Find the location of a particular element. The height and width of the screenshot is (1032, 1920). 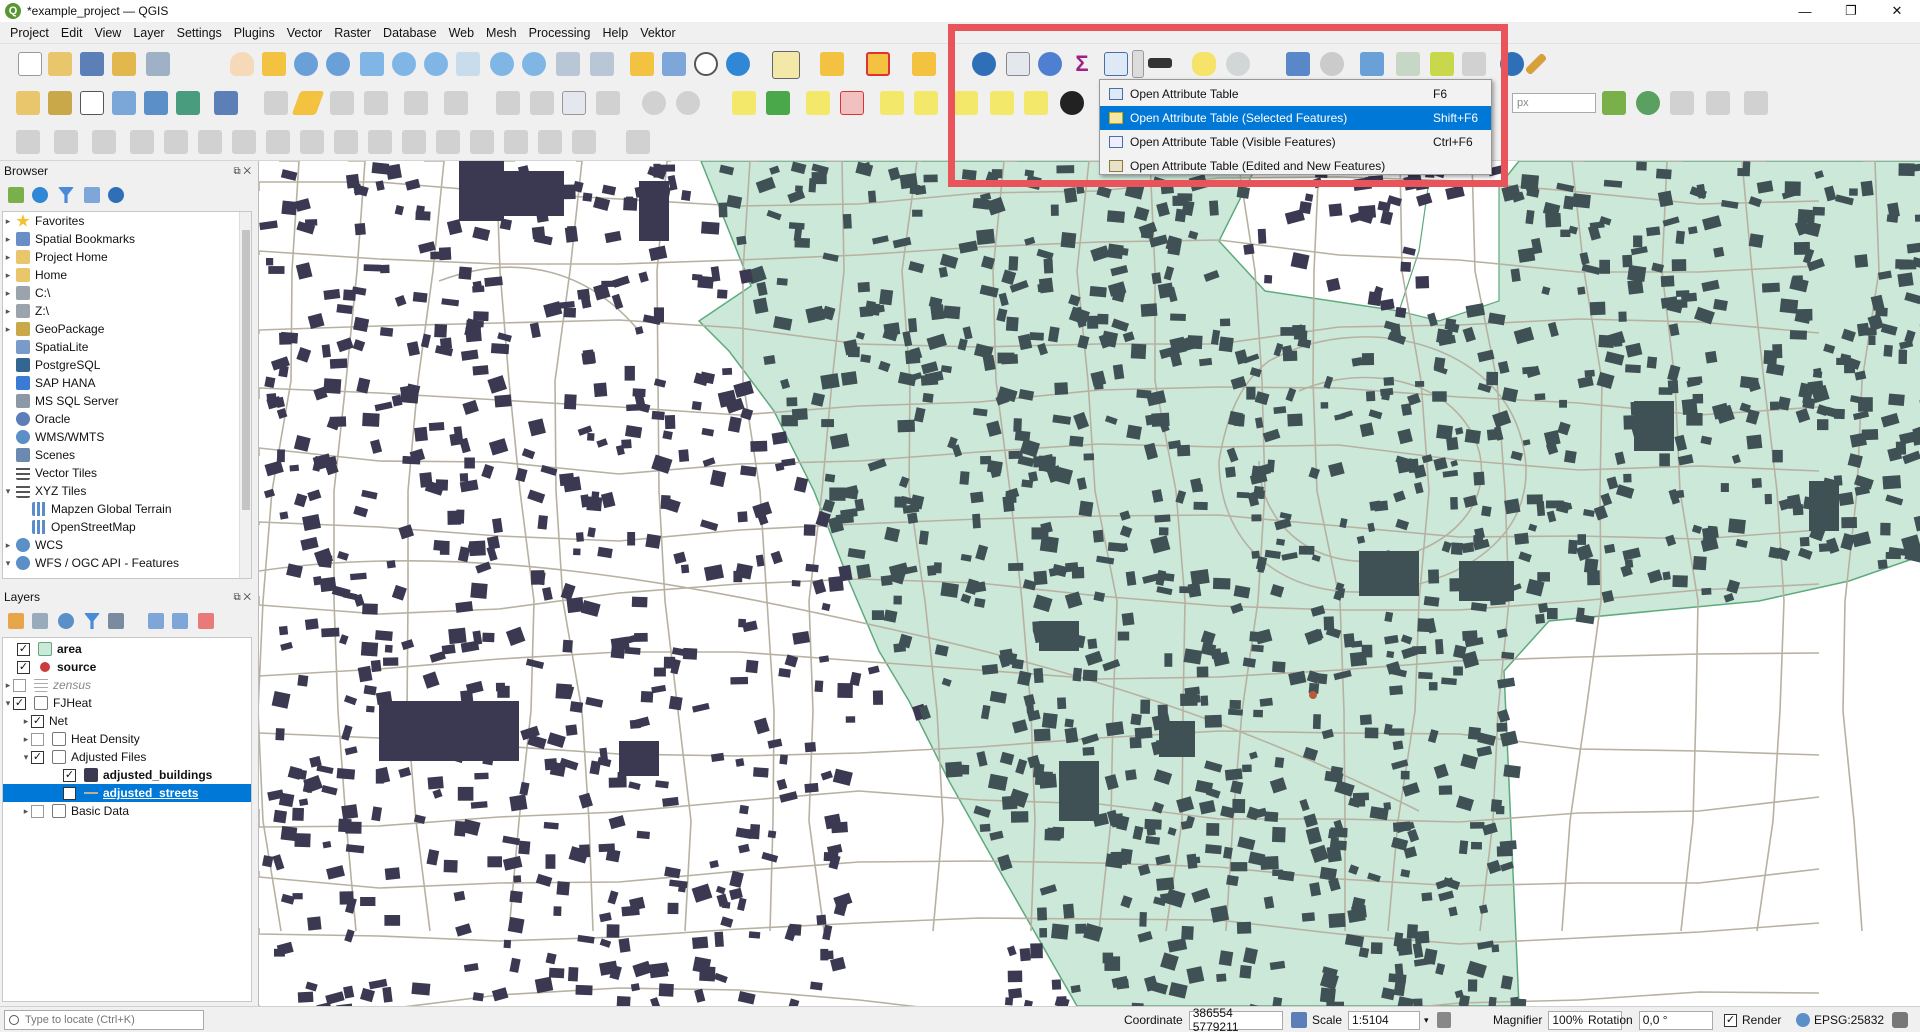

browser-item-xyz-tiles: ▾ XYZ Tiles is located at coordinates (127, 491).